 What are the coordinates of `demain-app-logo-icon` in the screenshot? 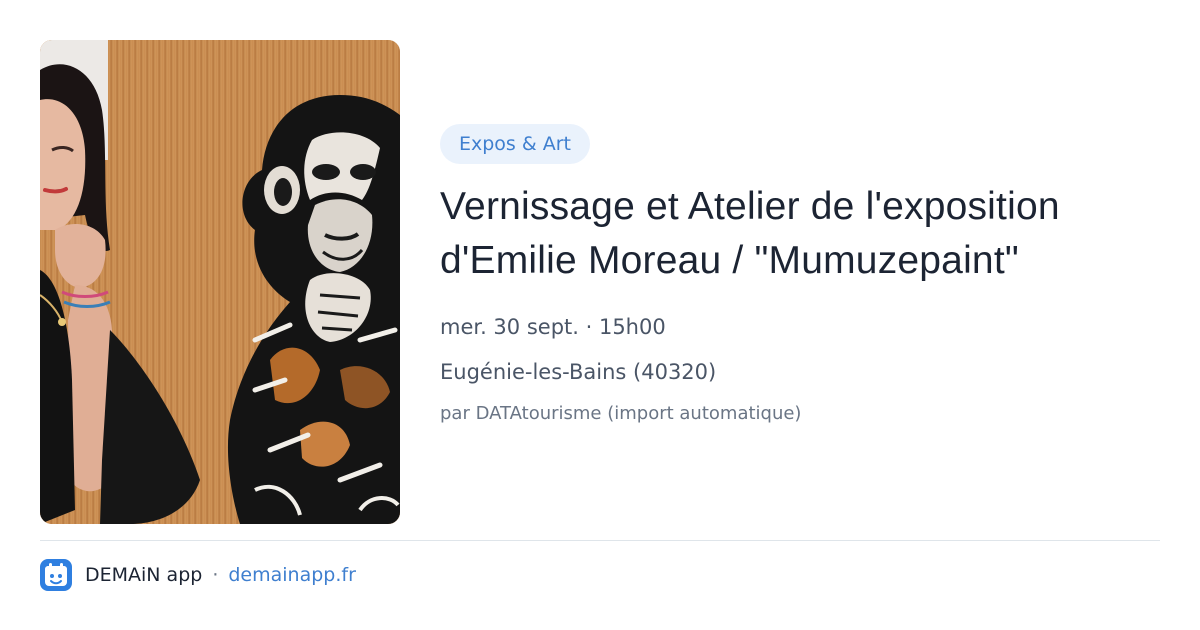 It's located at (56, 575).